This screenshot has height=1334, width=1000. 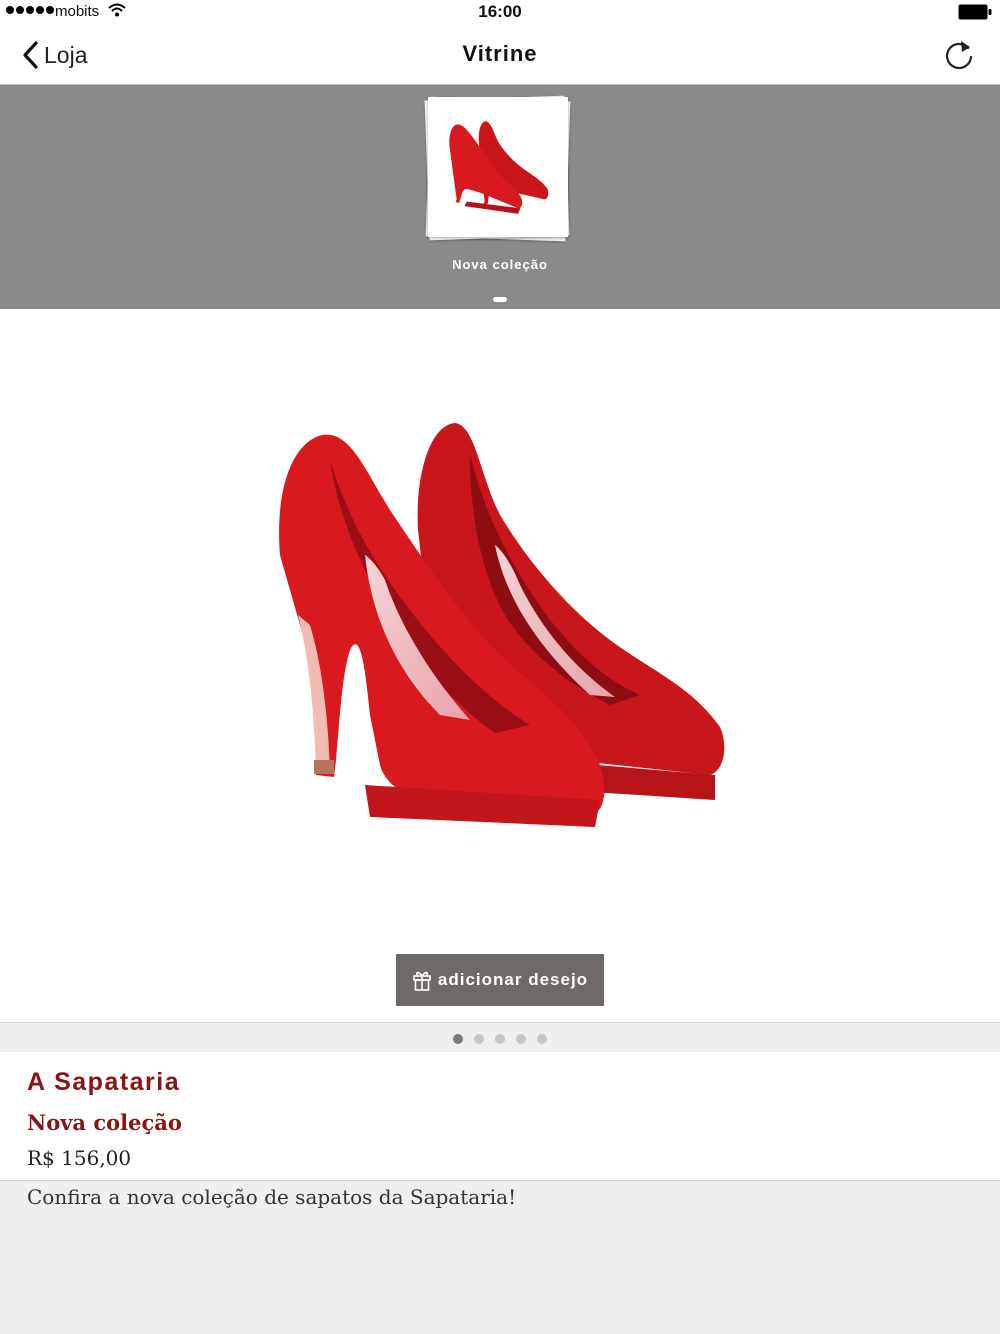 I want to click on navigation-bar: Loja Vitrine, so click(x=500, y=54).